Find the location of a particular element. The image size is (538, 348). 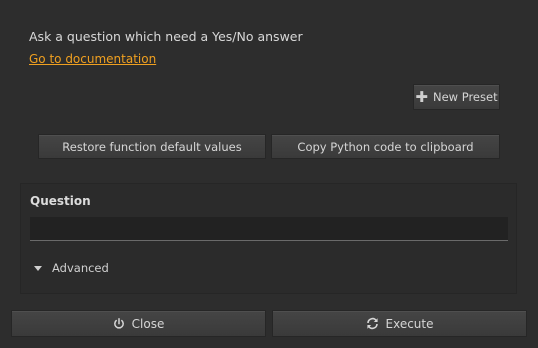

new-preset-button: ✚ New Preset is located at coordinates (456, 97).